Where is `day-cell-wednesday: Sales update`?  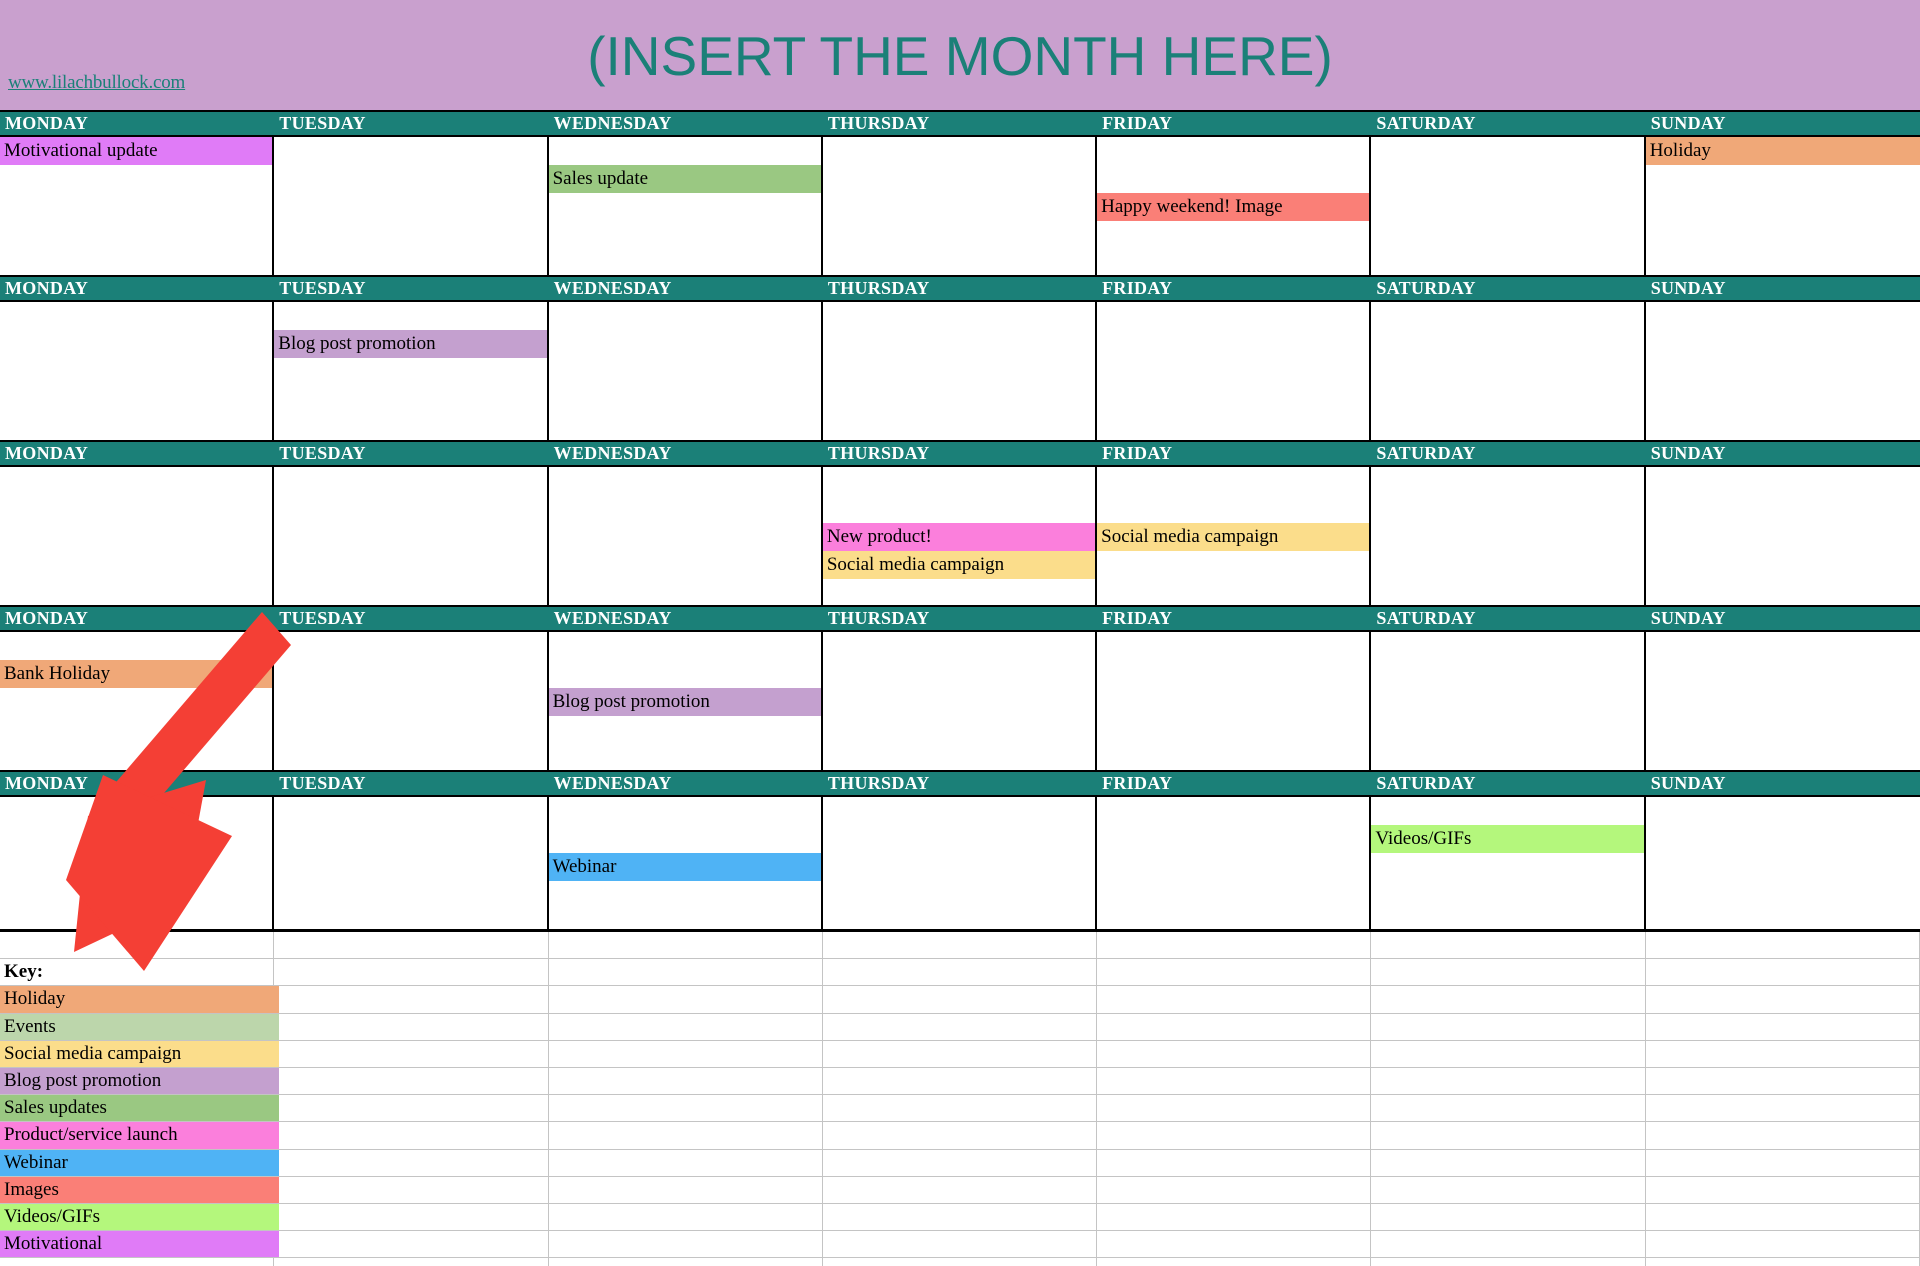
day-cell-wednesday: Sales update is located at coordinates (685, 206).